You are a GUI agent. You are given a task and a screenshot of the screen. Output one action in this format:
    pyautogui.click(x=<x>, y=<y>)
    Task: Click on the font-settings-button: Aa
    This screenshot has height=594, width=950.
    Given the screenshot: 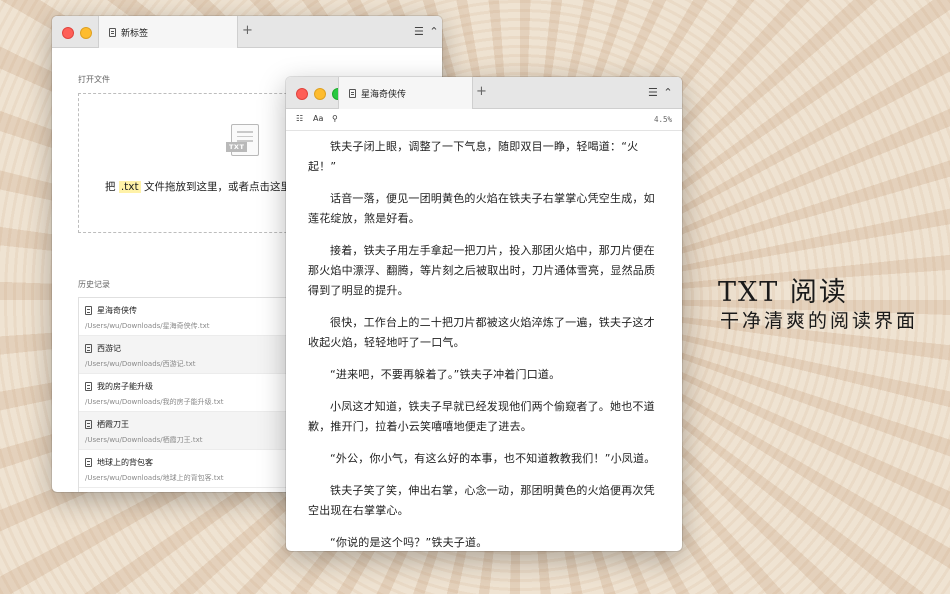 What is the action you would take?
    pyautogui.click(x=318, y=118)
    